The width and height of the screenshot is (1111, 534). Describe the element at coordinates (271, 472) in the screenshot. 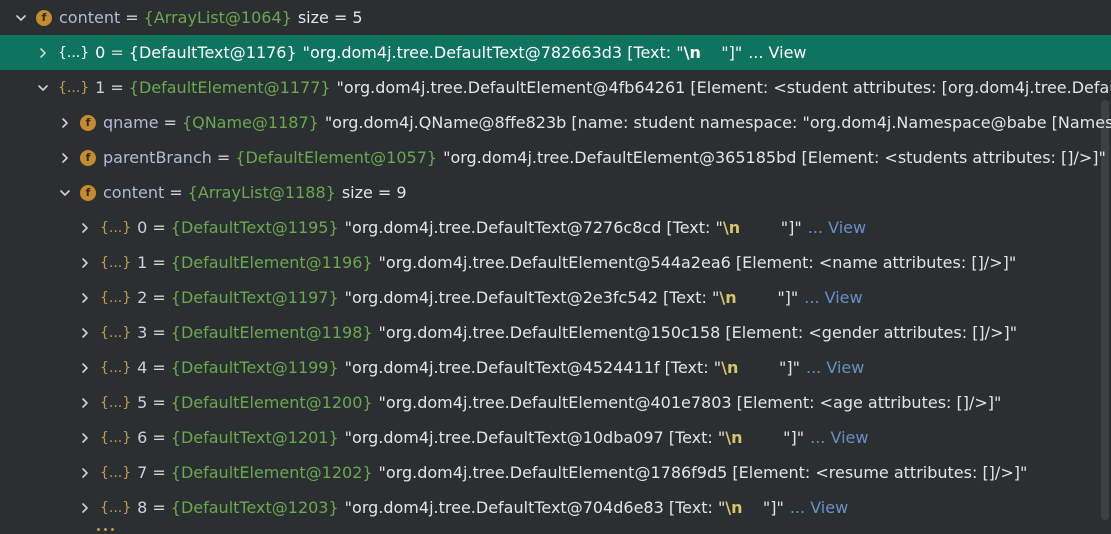

I see `variable-type: {DefaultElement@1202}` at that location.